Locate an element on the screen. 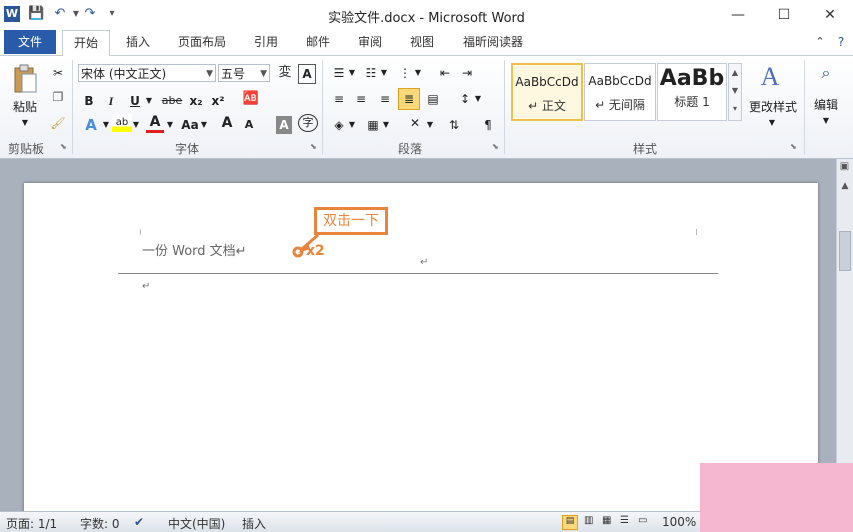 The image size is (853, 532). draft-view-icon: ▭ is located at coordinates (642, 520).